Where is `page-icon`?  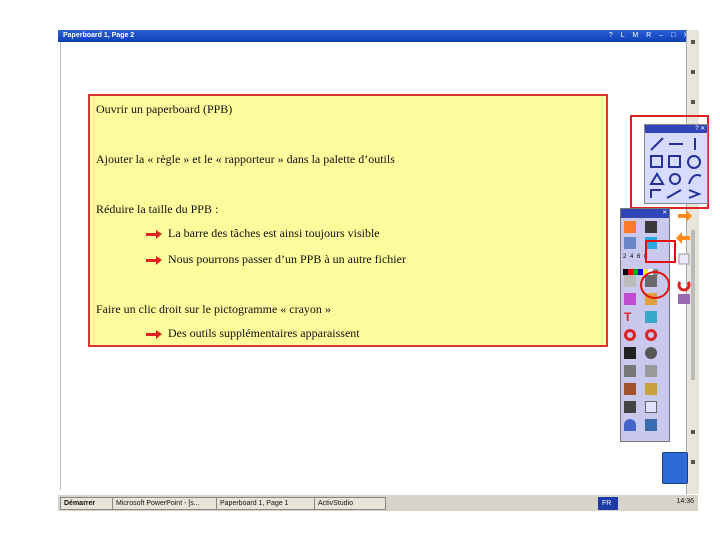 page-icon is located at coordinates (651, 227).